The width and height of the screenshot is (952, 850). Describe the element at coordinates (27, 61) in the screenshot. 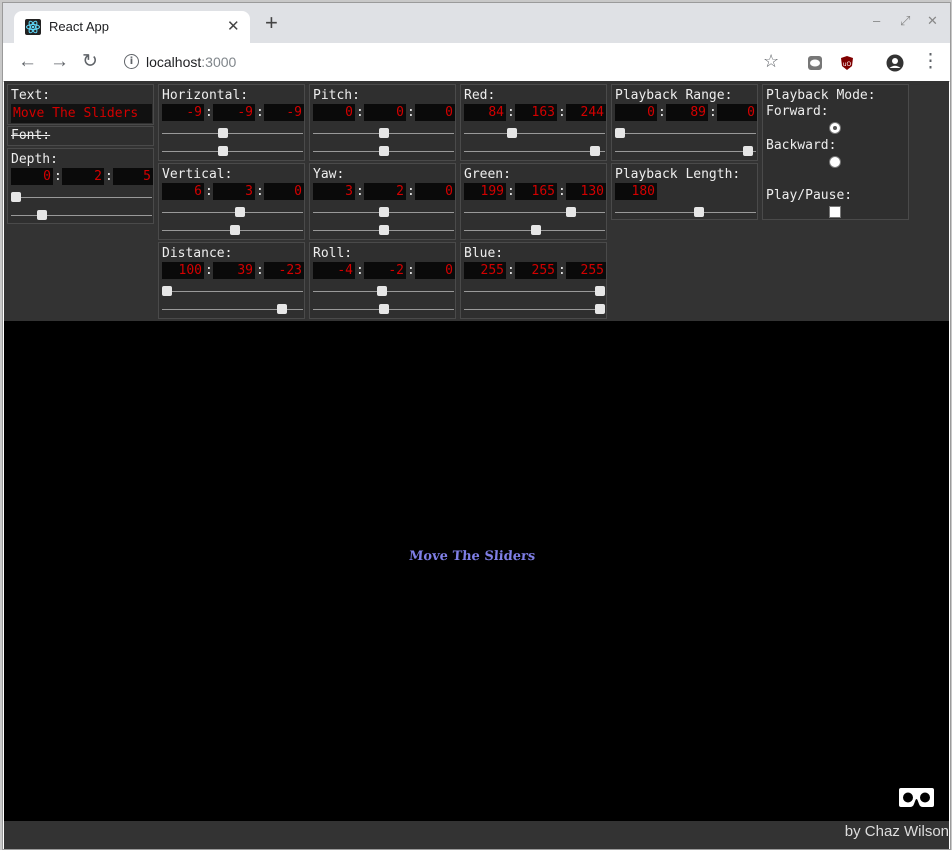

I see `back-icon: ←` at that location.